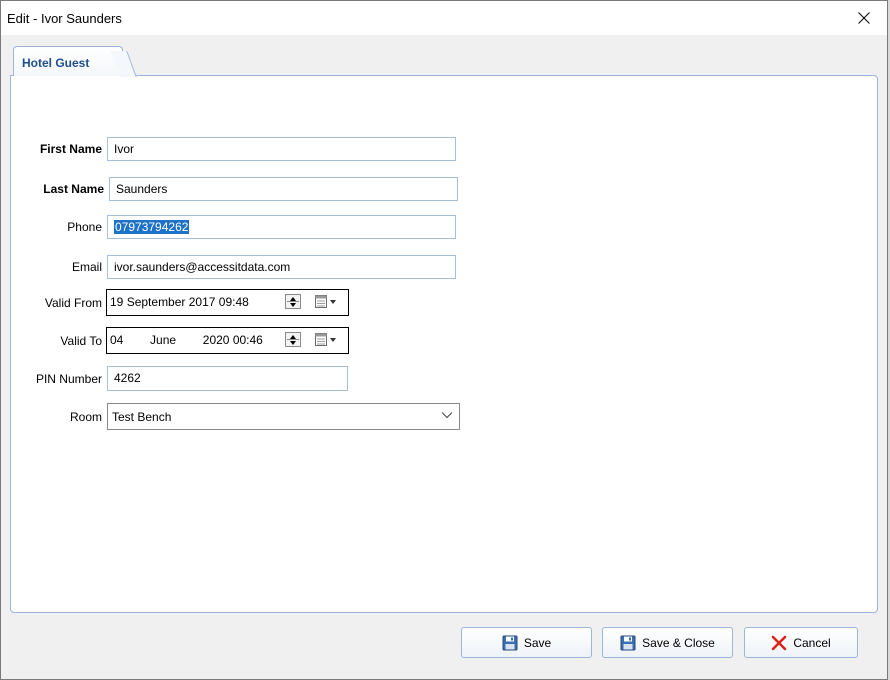 The width and height of the screenshot is (890, 680). I want to click on first-name-label: First Name, so click(70, 149).